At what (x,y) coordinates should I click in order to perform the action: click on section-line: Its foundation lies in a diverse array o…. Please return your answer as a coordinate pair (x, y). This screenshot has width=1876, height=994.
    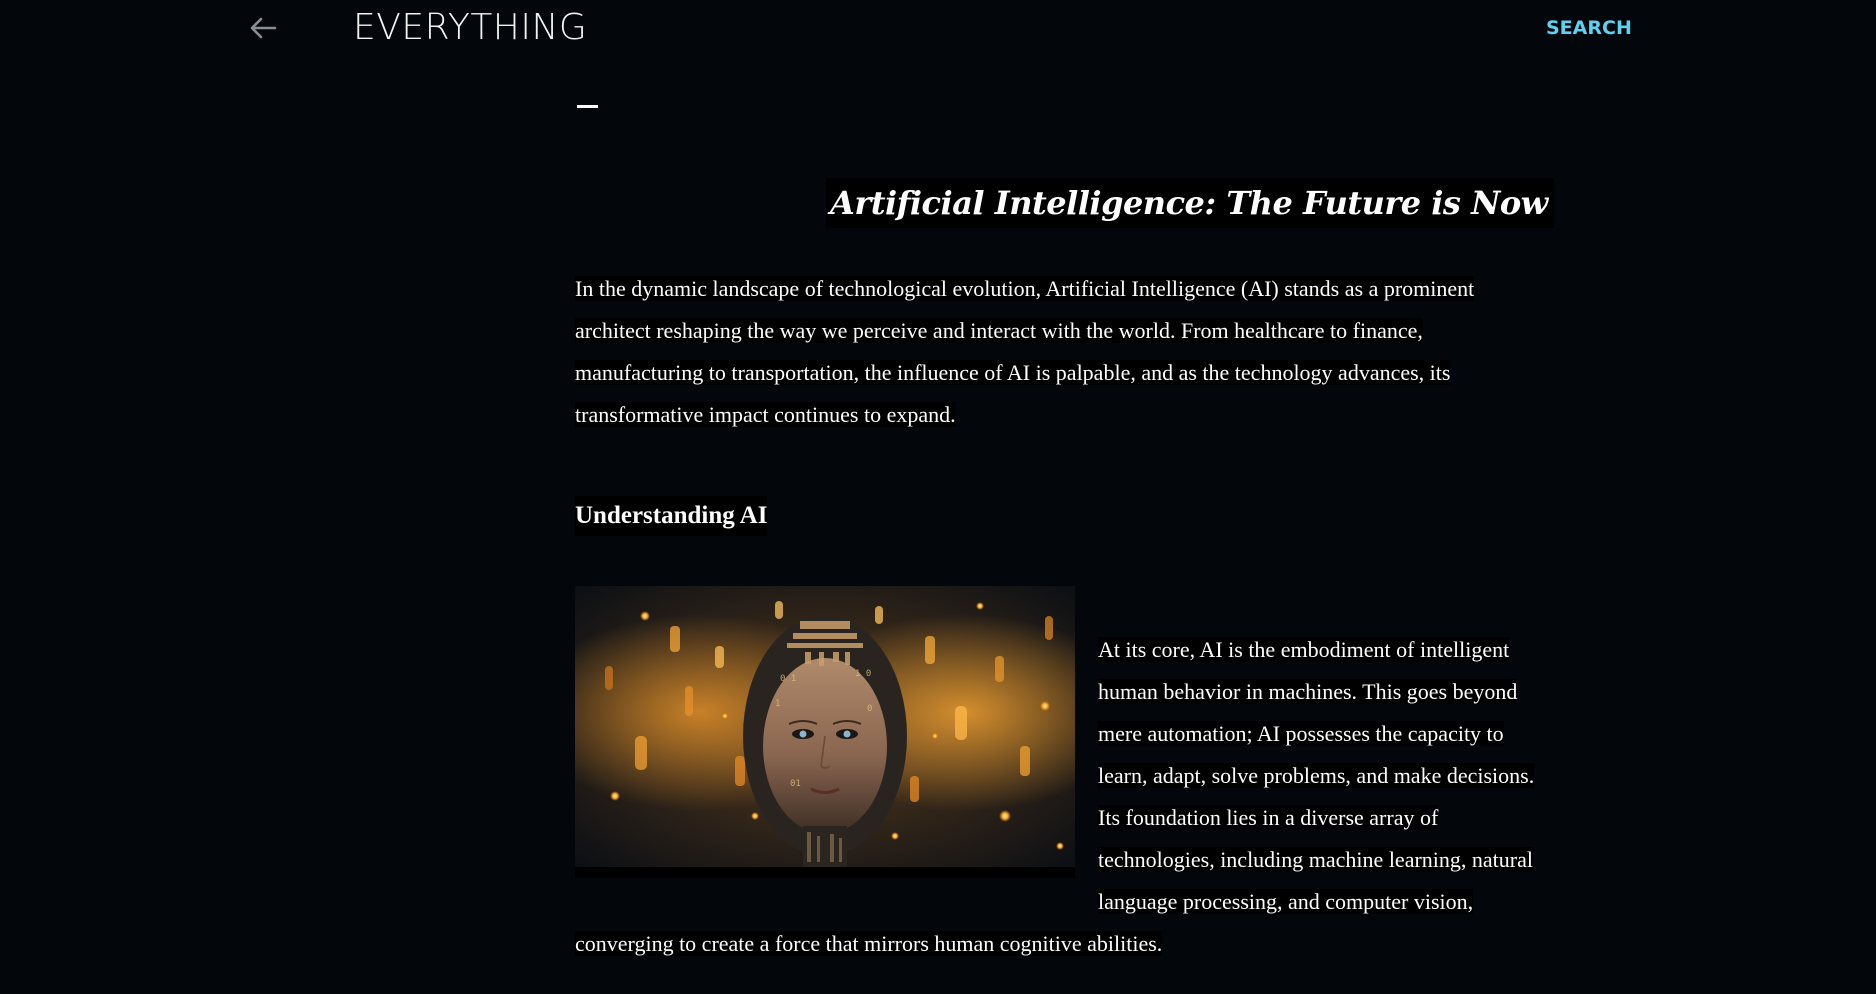
    Looking at the image, I should click on (1268, 817).